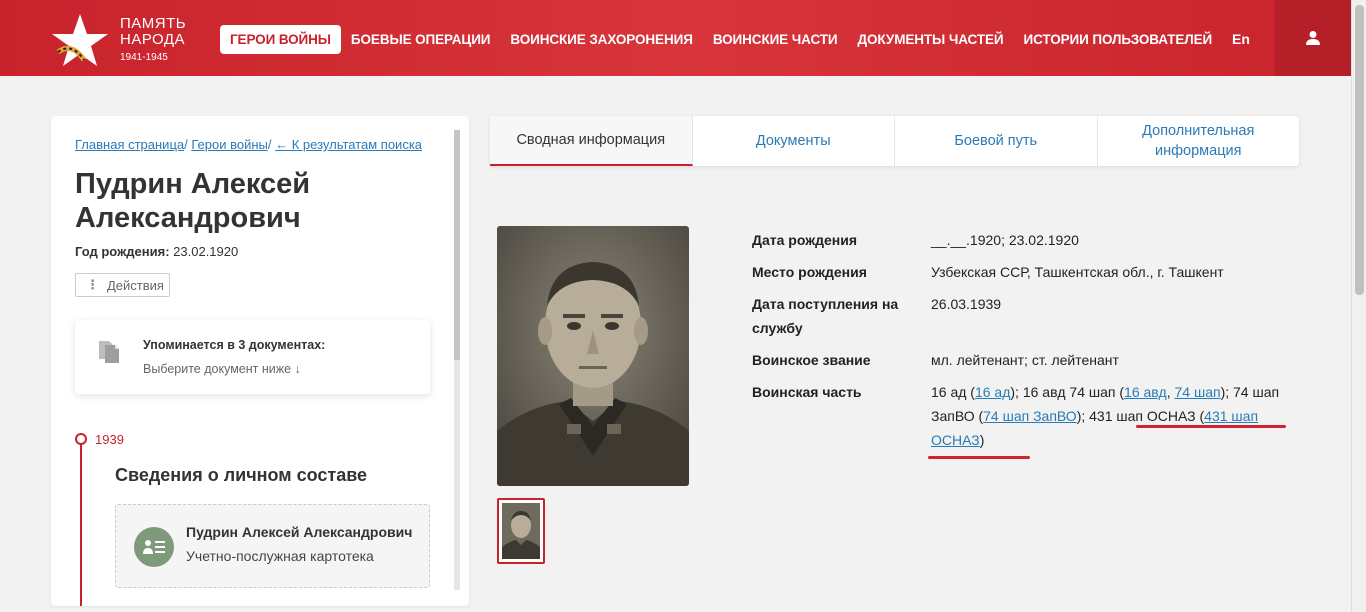 This screenshot has height=612, width=1366. I want to click on service-date-label: Дата поступления на службу, so click(825, 316).